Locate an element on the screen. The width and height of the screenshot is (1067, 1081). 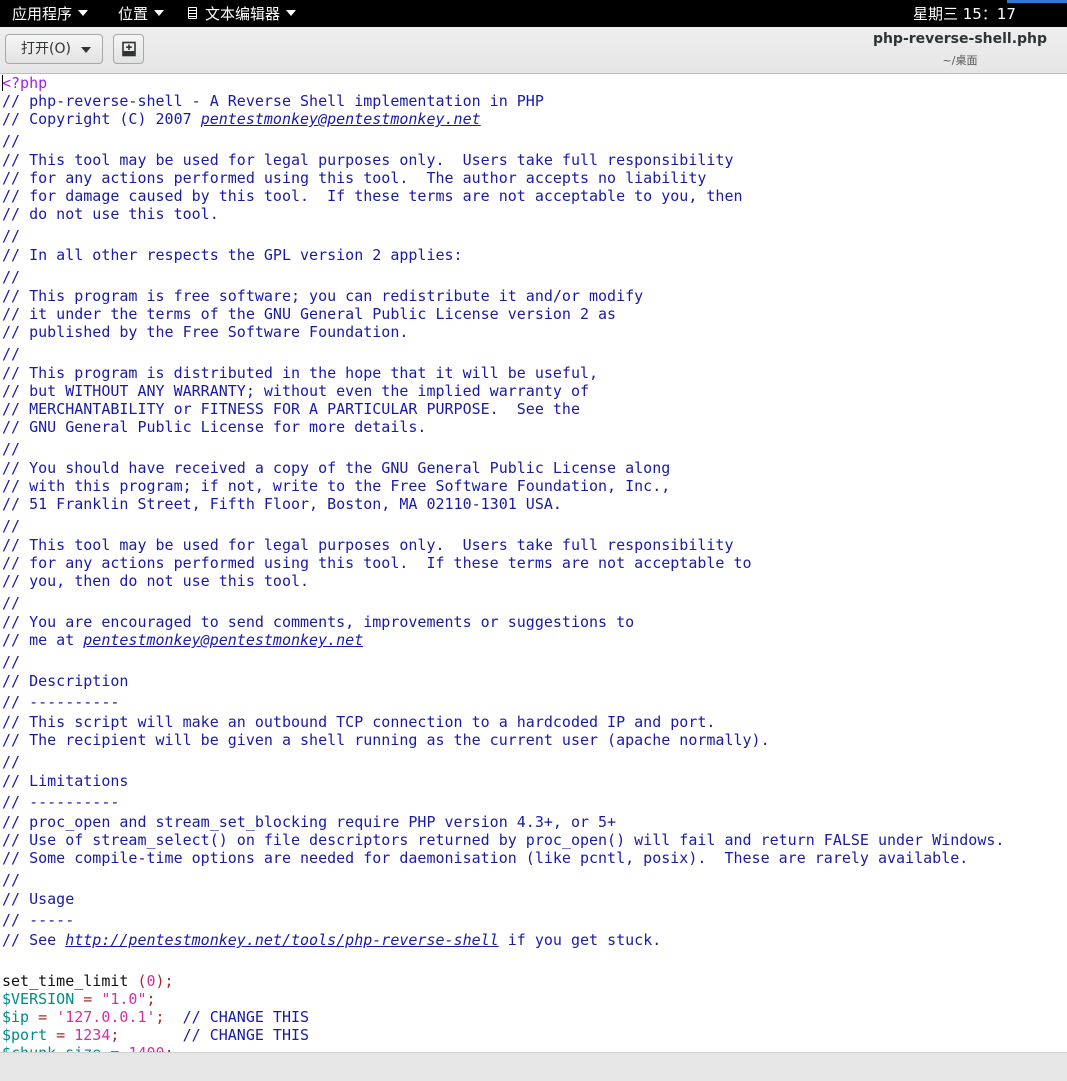
code-string: '127.0.0.1' is located at coordinates (106, 1017).